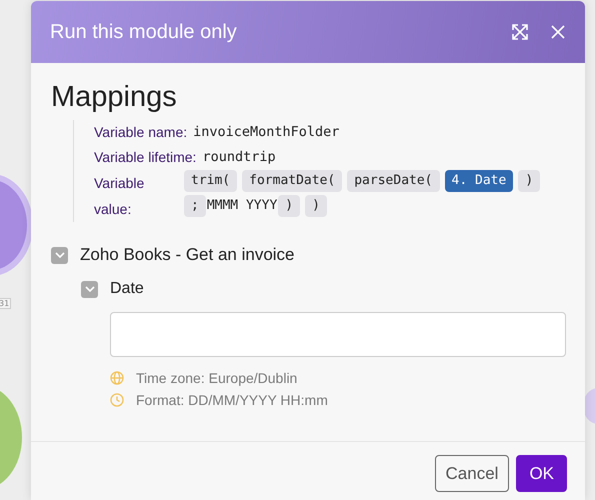 The image size is (595, 500). Describe the element at coordinates (117, 400) in the screenshot. I see `clock-icon` at that location.